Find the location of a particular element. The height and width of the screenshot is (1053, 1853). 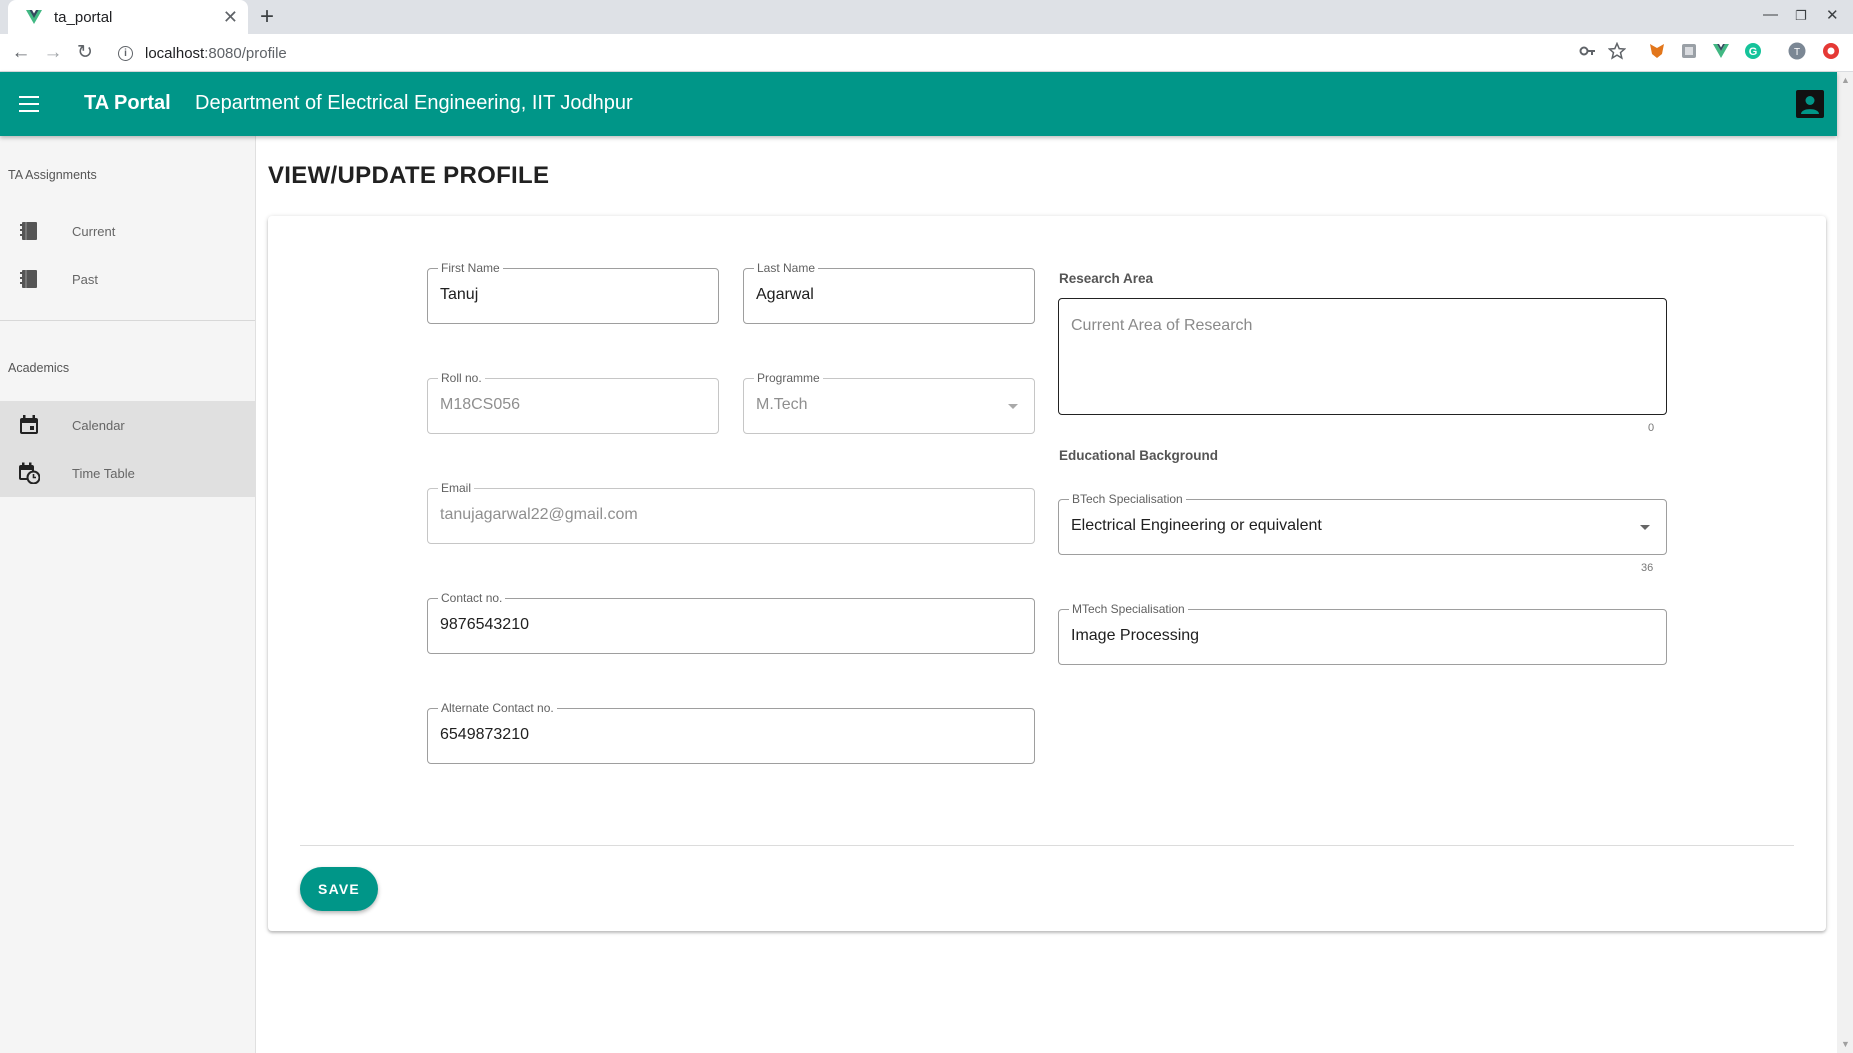

field-label: Email is located at coordinates (456, 488).